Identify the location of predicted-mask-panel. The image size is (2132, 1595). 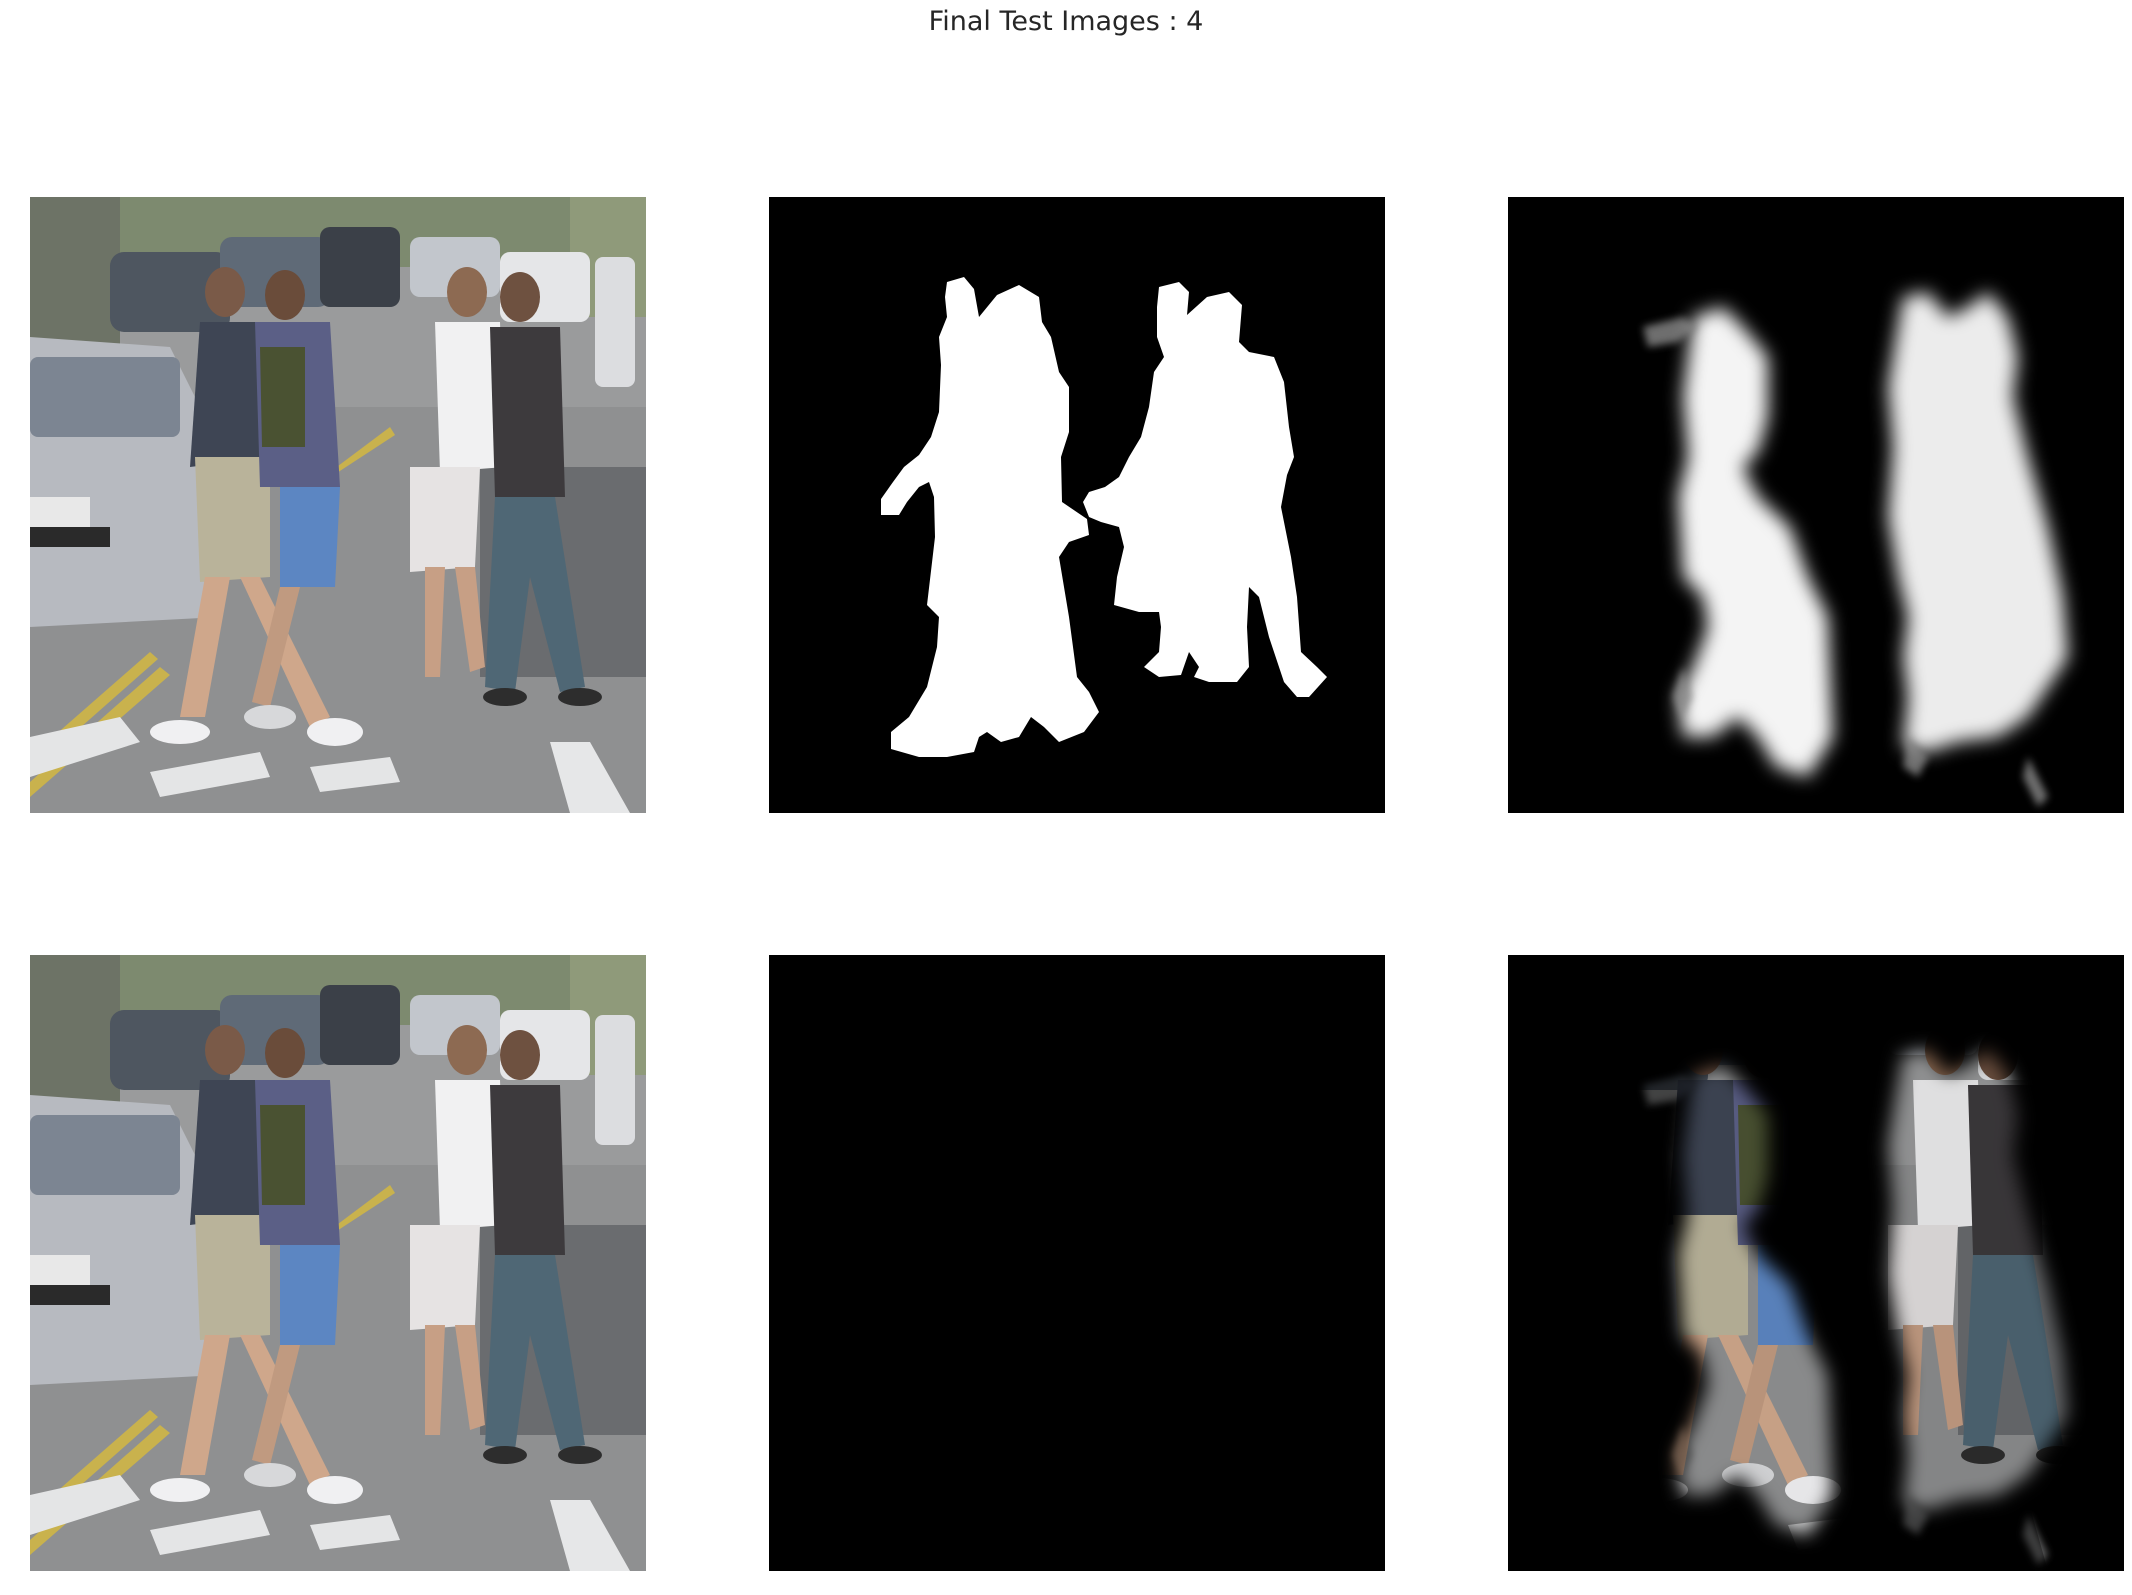
(1816, 505).